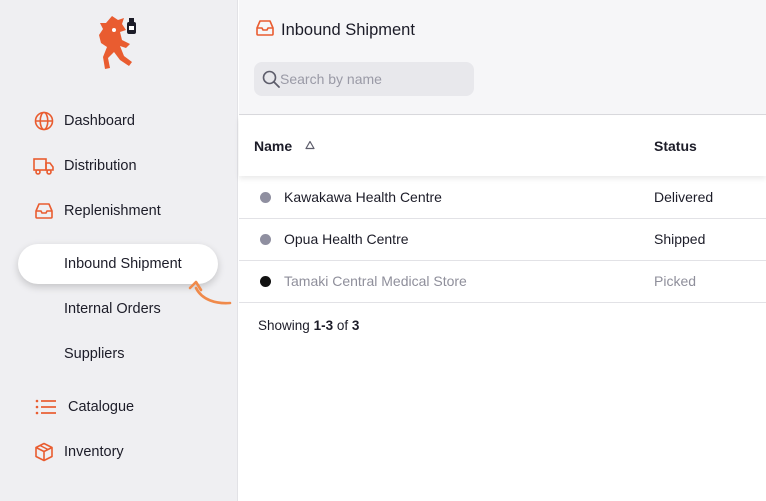 The height and width of the screenshot is (501, 766). I want to click on list-icon, so click(46, 407).